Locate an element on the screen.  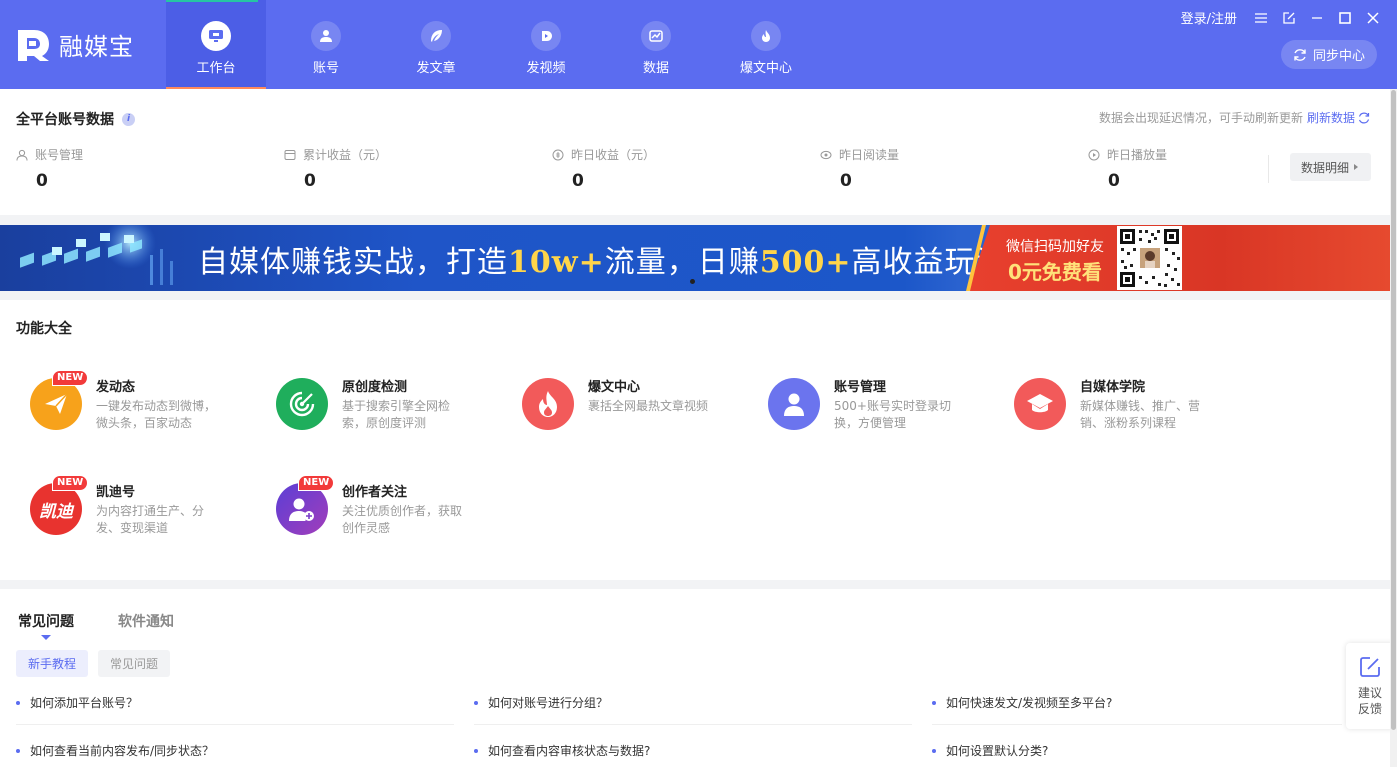
coin-icon is located at coordinates (558, 154).